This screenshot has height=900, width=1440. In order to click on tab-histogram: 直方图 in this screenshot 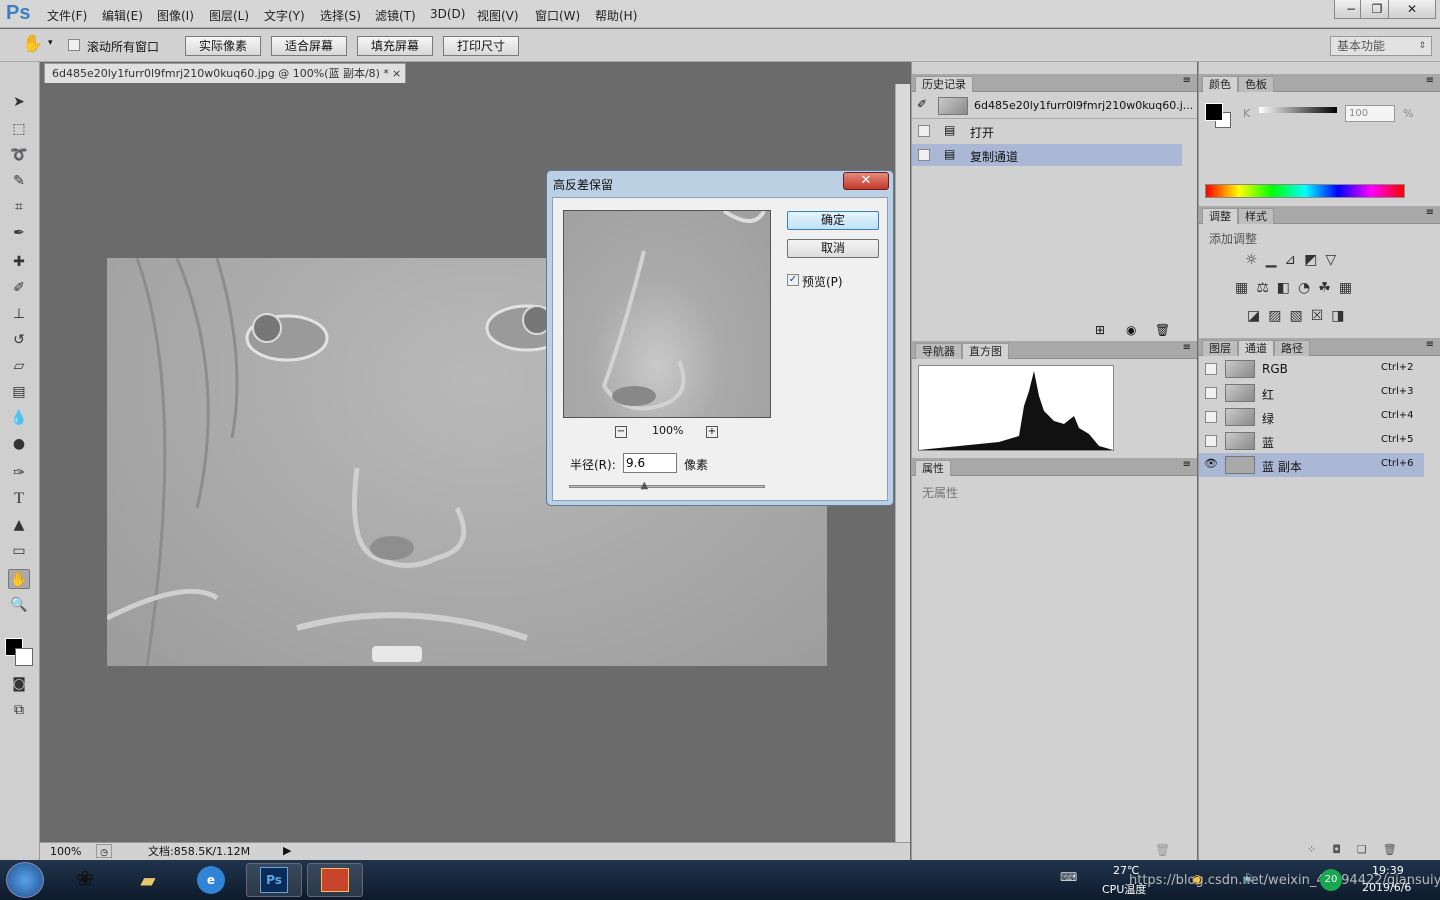, I will do `click(985, 351)`.